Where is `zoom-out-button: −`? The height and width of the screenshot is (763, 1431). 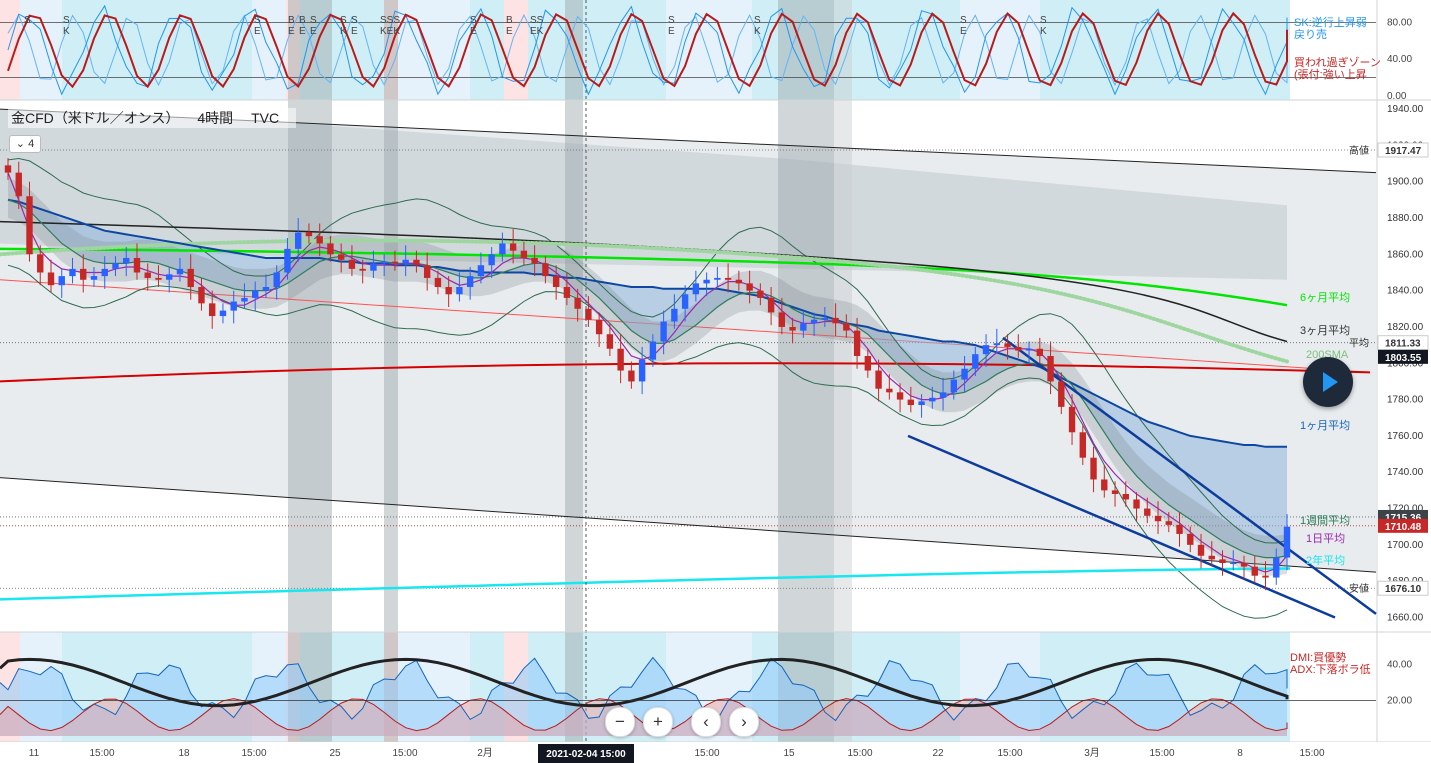 zoom-out-button: − is located at coordinates (620, 722).